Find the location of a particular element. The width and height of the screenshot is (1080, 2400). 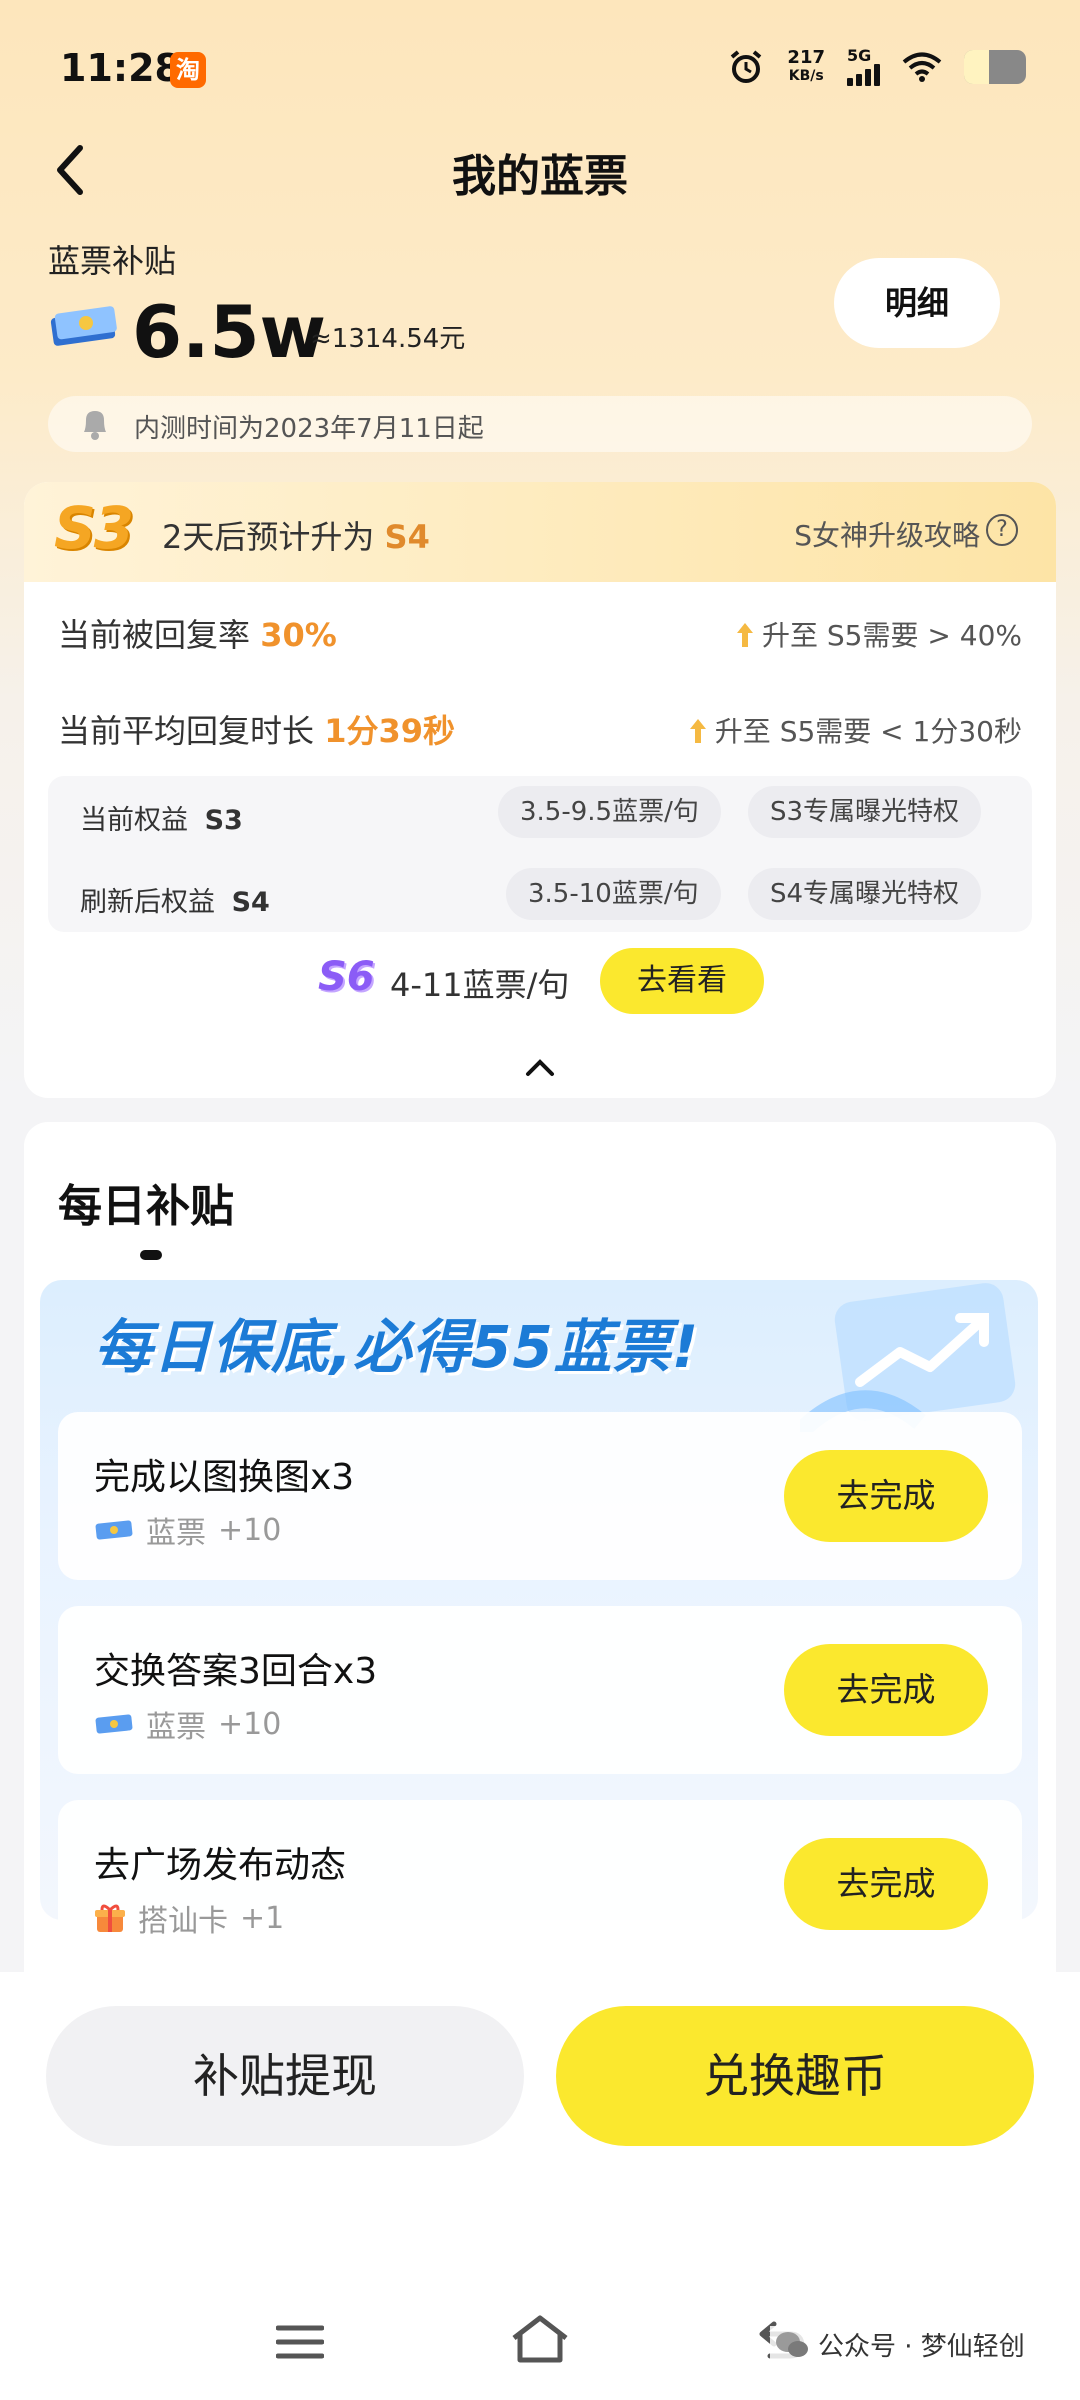

reply-time-value: 1分39秒 is located at coordinates (389, 731).